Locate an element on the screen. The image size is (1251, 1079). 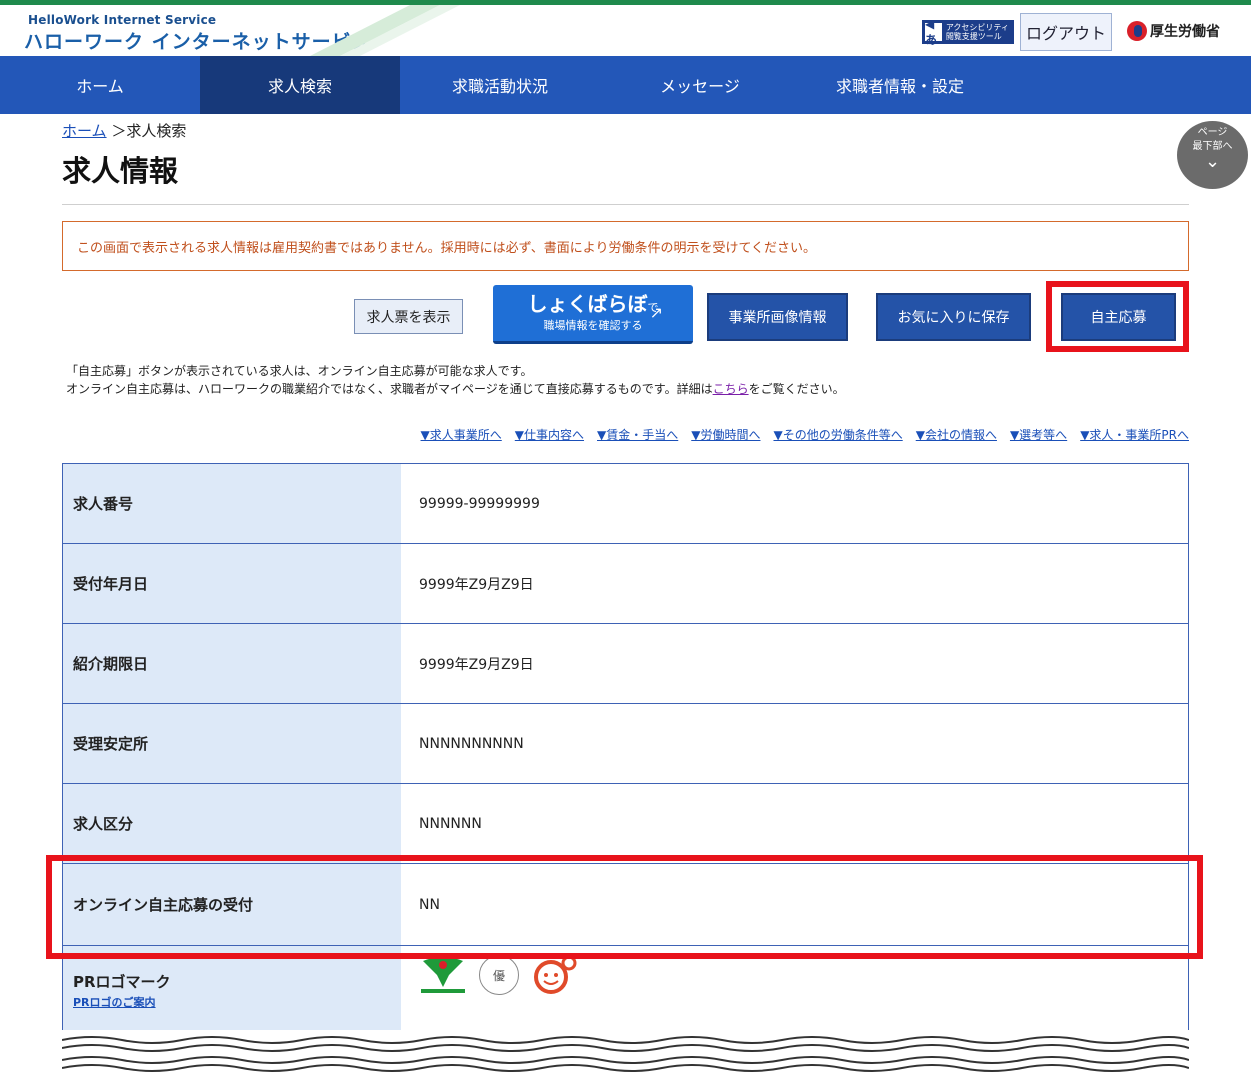
main-nav: ホーム 求人検索 求職活動状況 メッセージ 求職者情報・設定 is located at coordinates (625, 85).